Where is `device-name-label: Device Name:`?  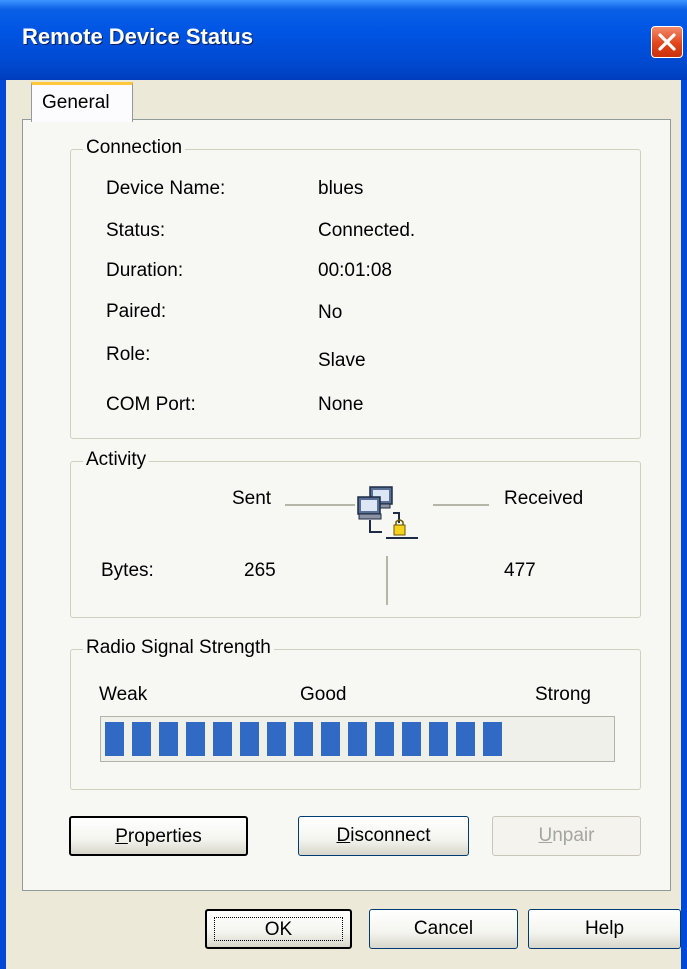 device-name-label: Device Name: is located at coordinates (166, 188).